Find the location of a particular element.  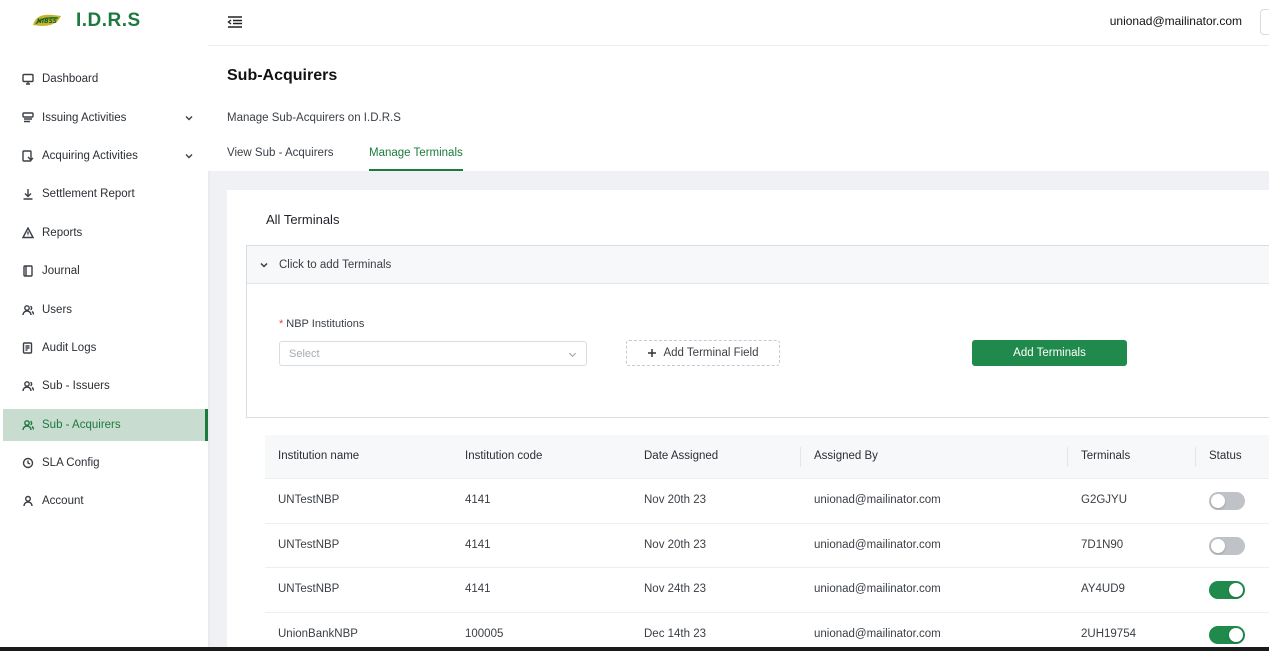

top-bar: unionad@mailinator.com is located at coordinates (738, 23).